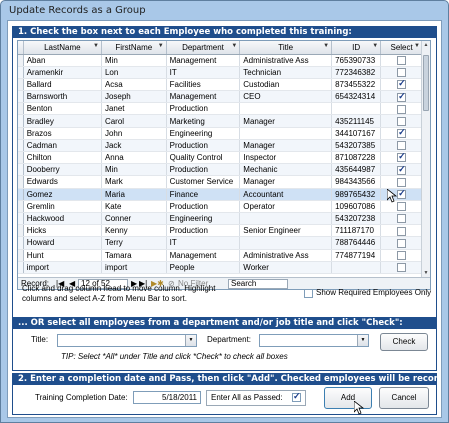 The height and width of the screenshot is (423, 449). I want to click on table-cell-id: 772346382, so click(356, 72).